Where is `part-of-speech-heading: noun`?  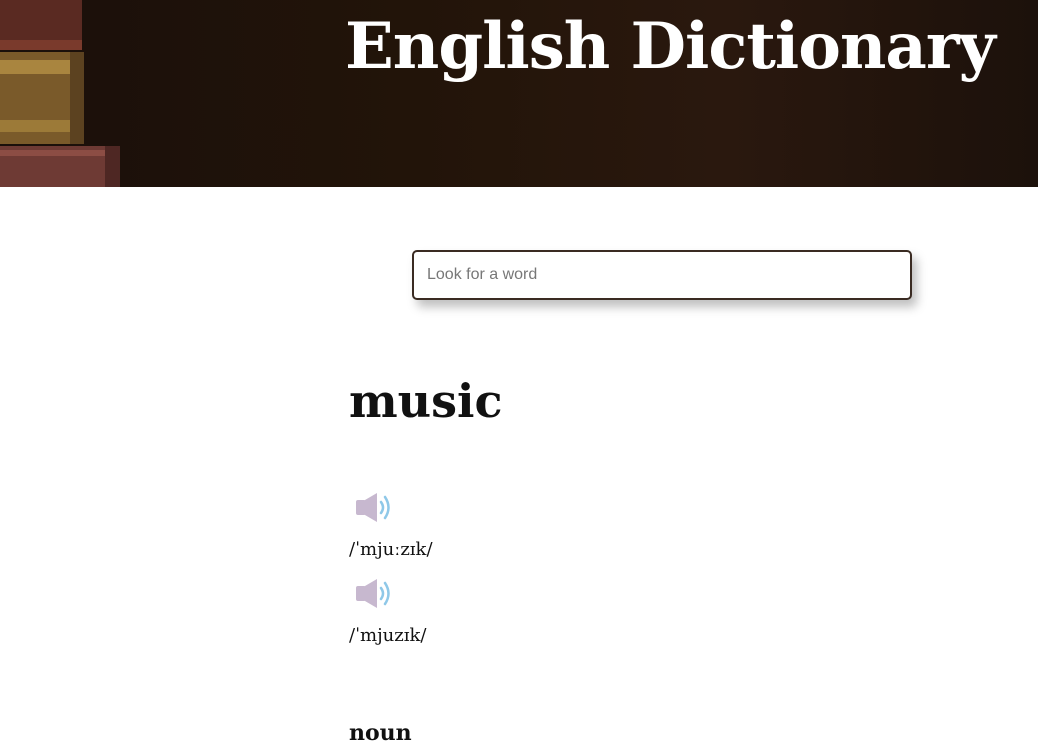
part-of-speech-heading: noun is located at coordinates (380, 733).